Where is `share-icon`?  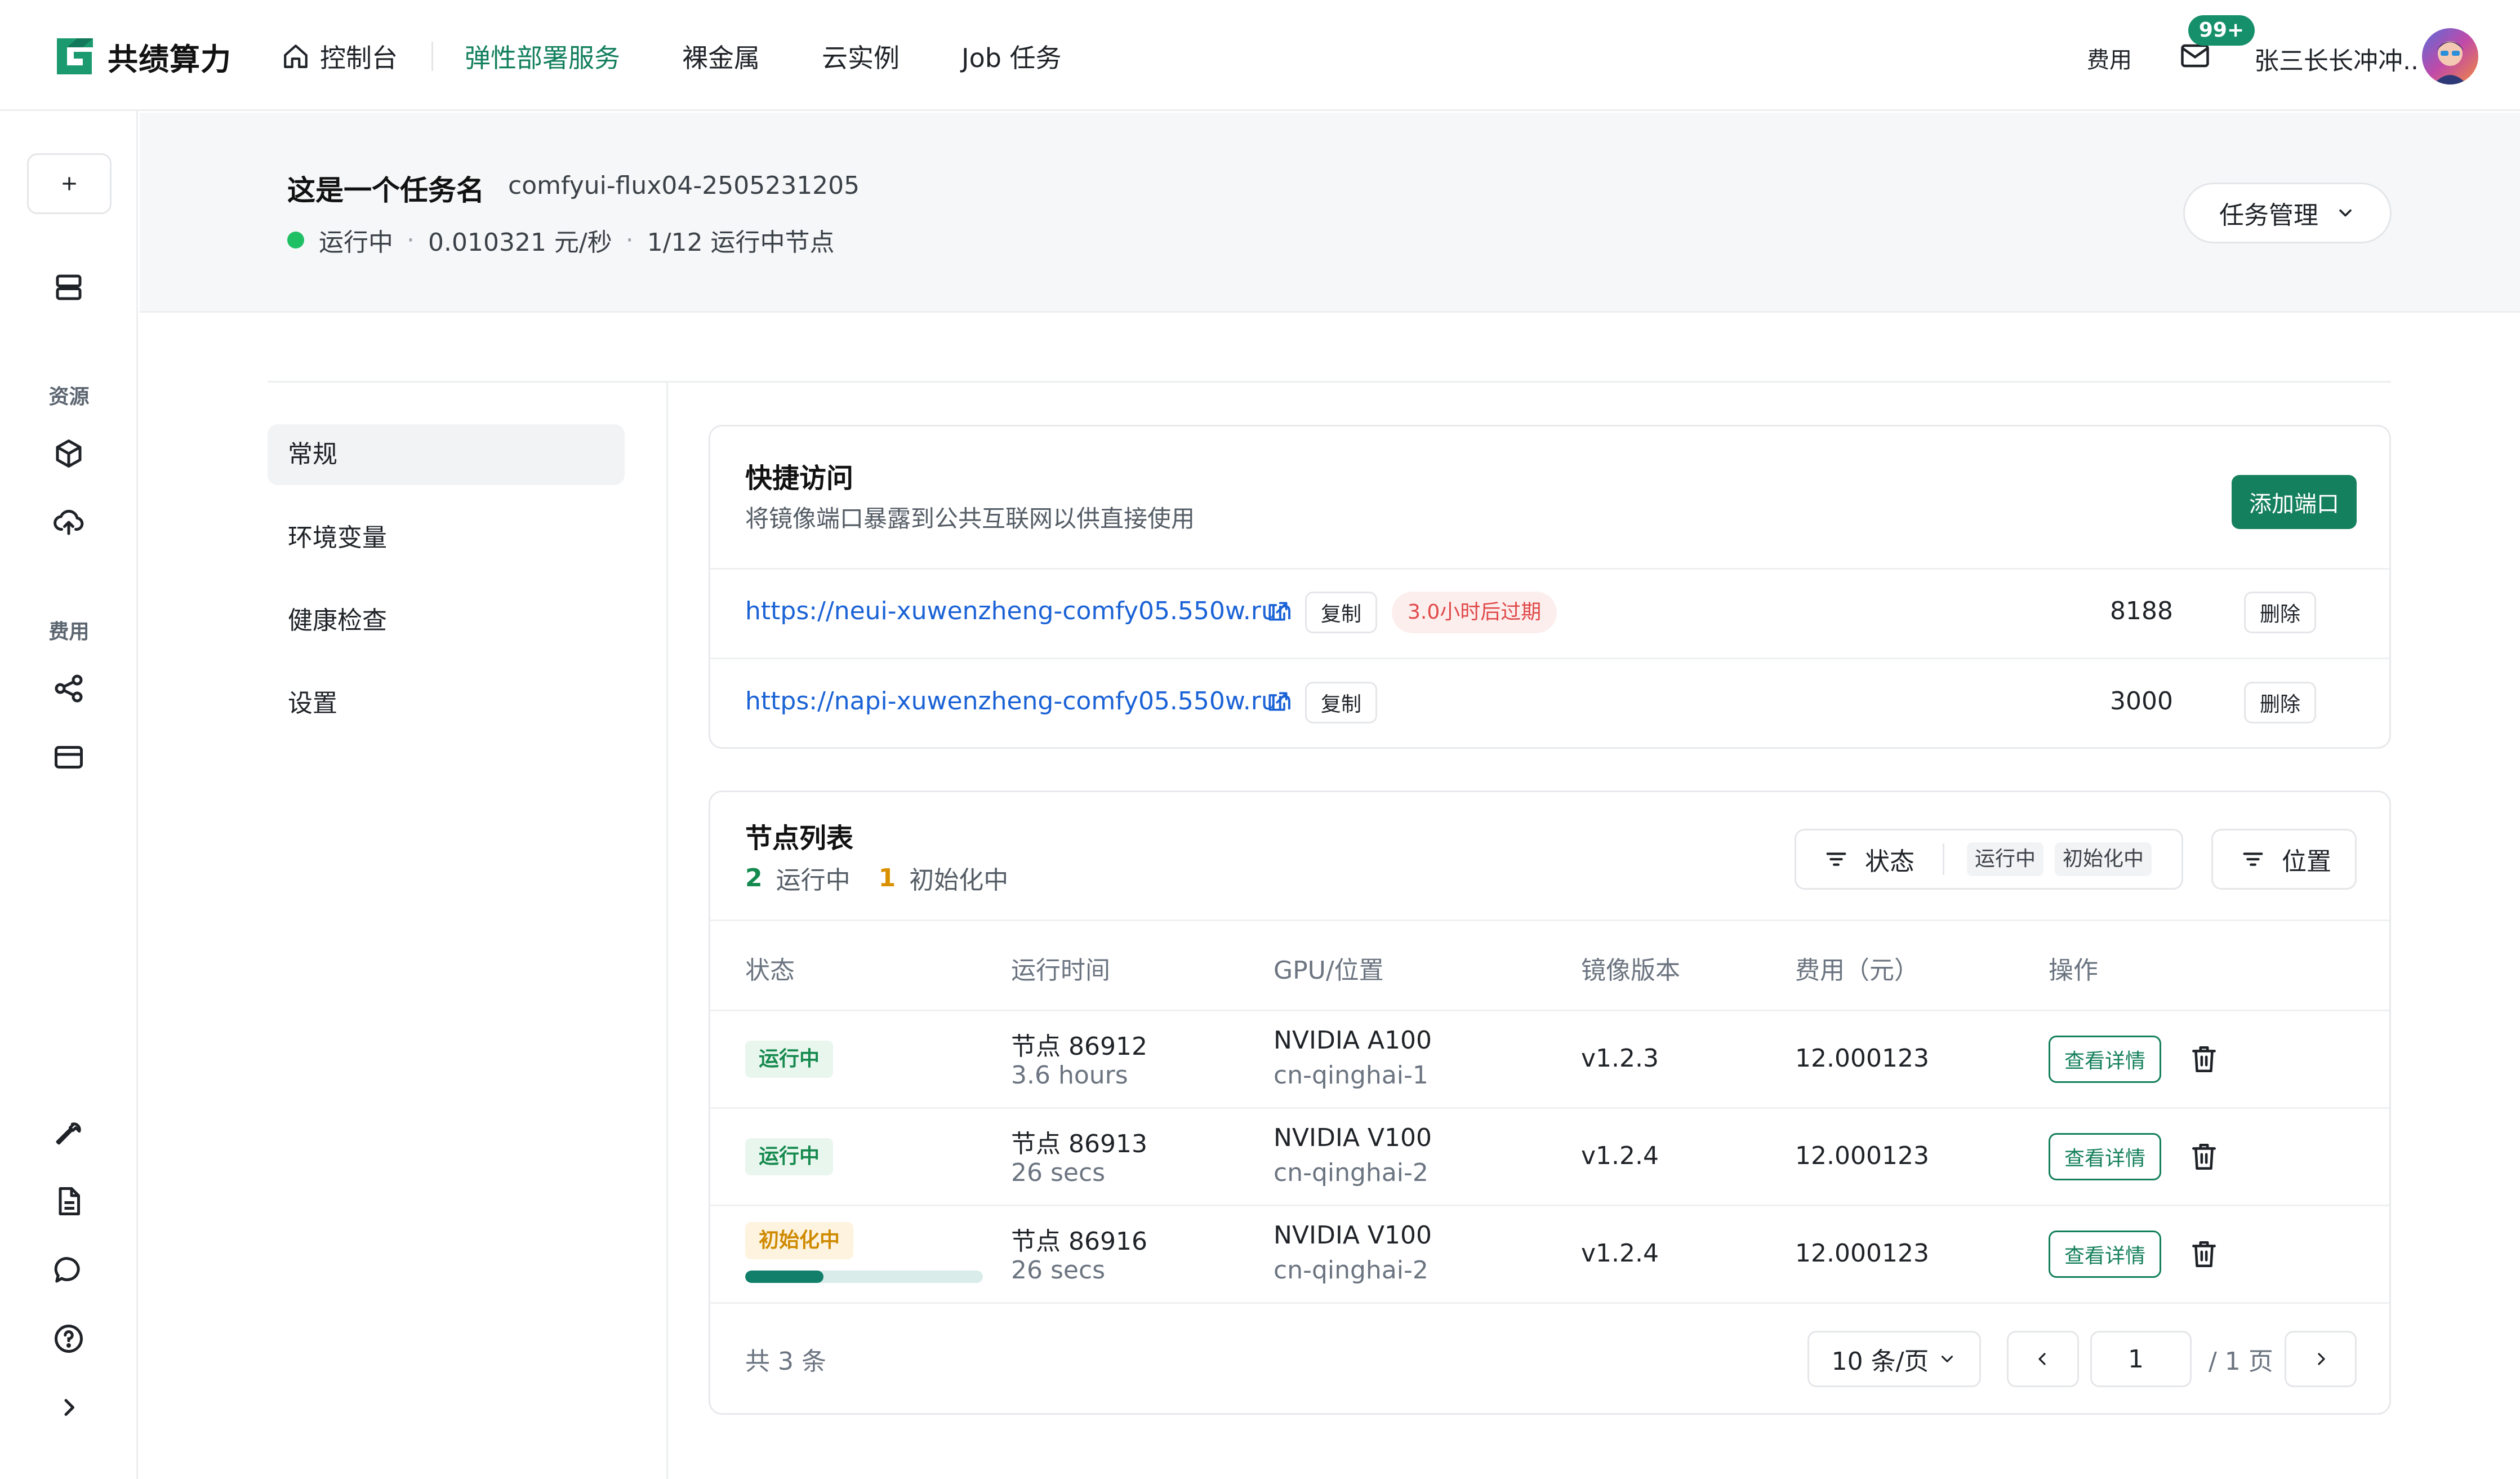
share-icon is located at coordinates (69, 688).